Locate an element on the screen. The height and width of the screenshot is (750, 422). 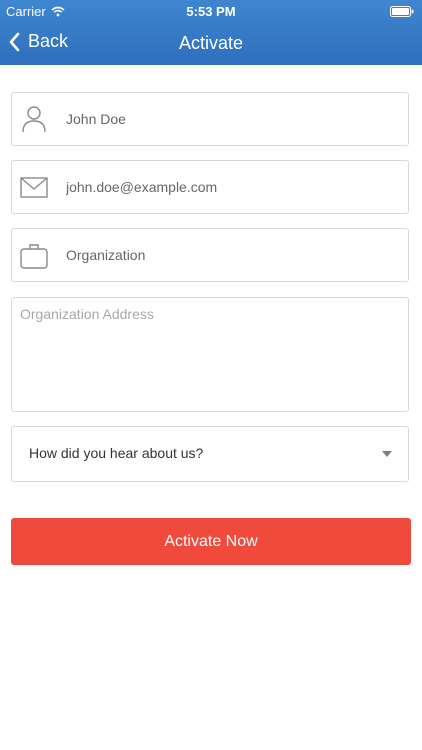
nav-bar: Back Activate is located at coordinates (211, 43).